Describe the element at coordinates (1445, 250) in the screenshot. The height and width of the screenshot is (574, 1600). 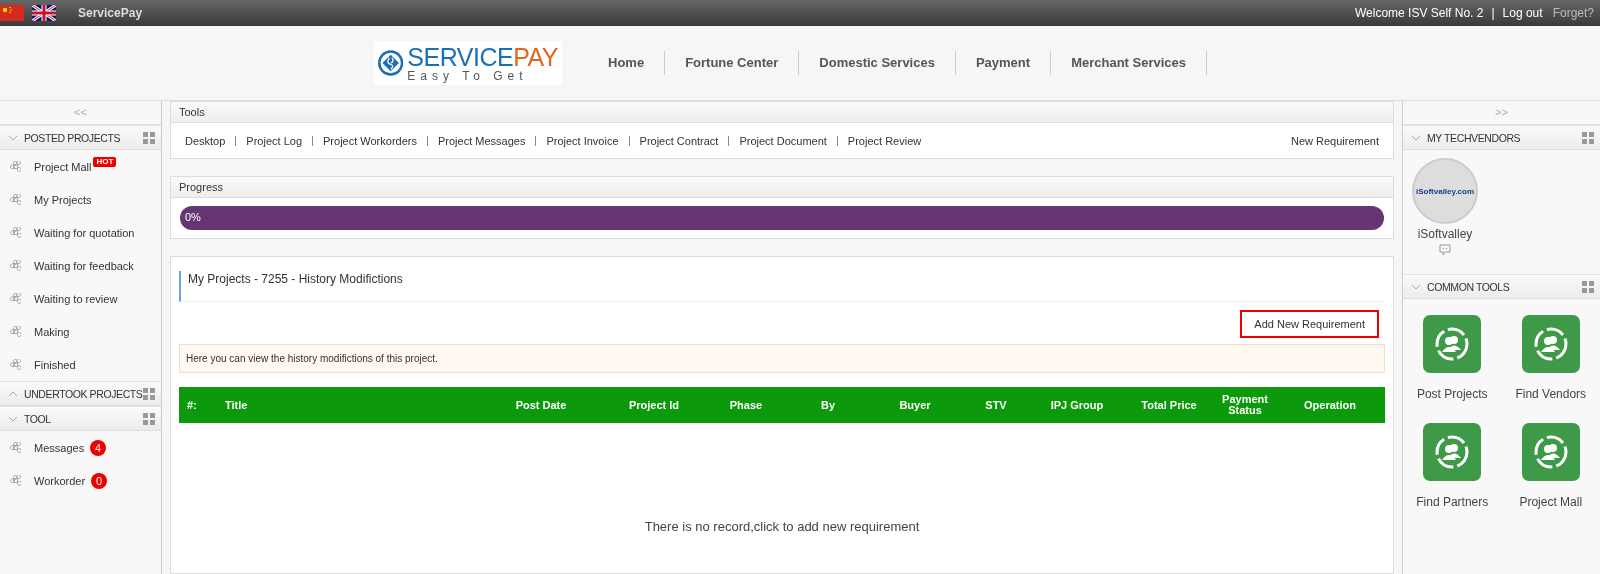
I see `chat-icon` at that location.